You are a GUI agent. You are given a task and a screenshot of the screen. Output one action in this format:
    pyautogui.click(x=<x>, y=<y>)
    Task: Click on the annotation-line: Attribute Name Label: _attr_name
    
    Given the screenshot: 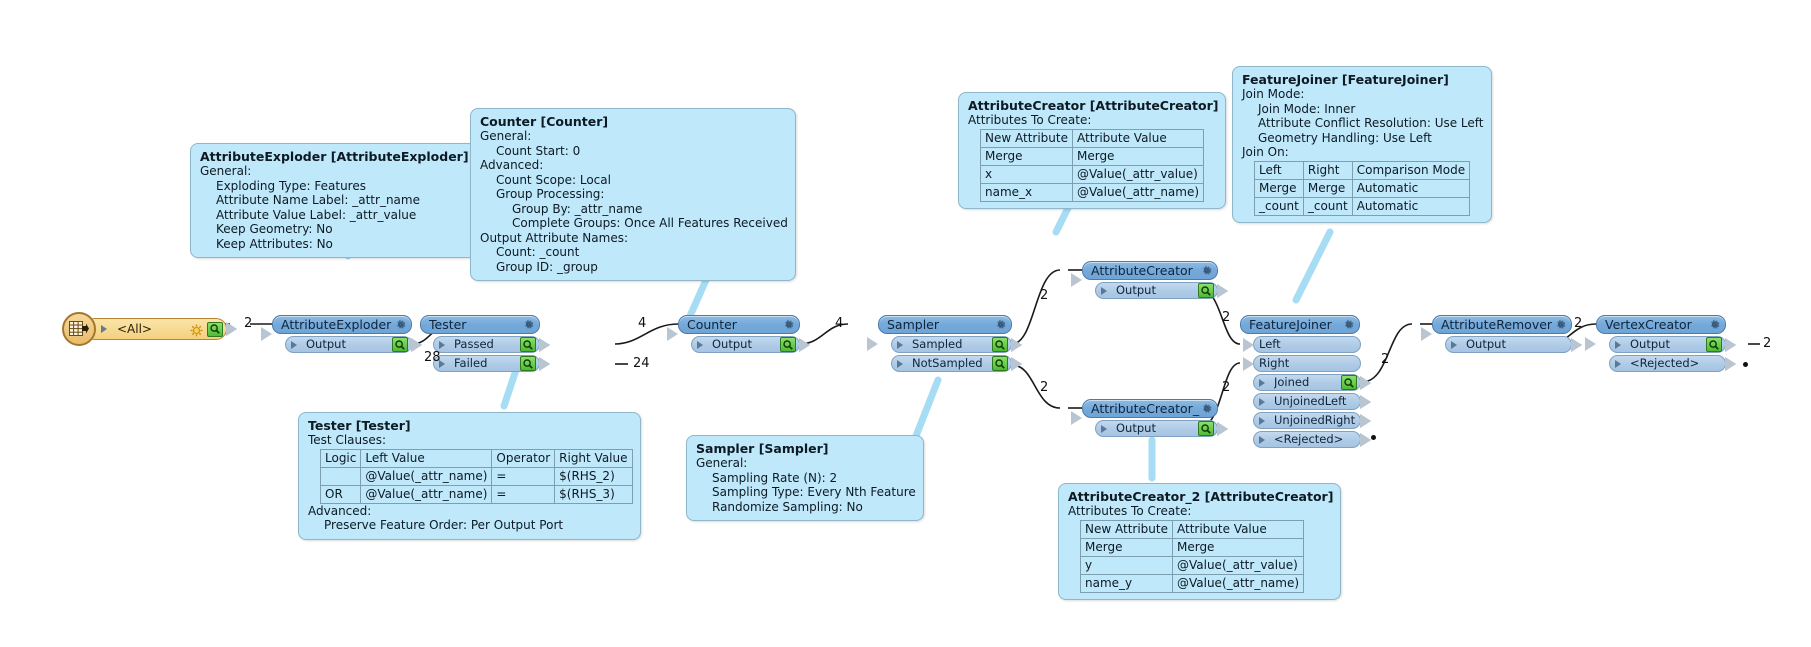 What is the action you would take?
    pyautogui.click(x=318, y=200)
    